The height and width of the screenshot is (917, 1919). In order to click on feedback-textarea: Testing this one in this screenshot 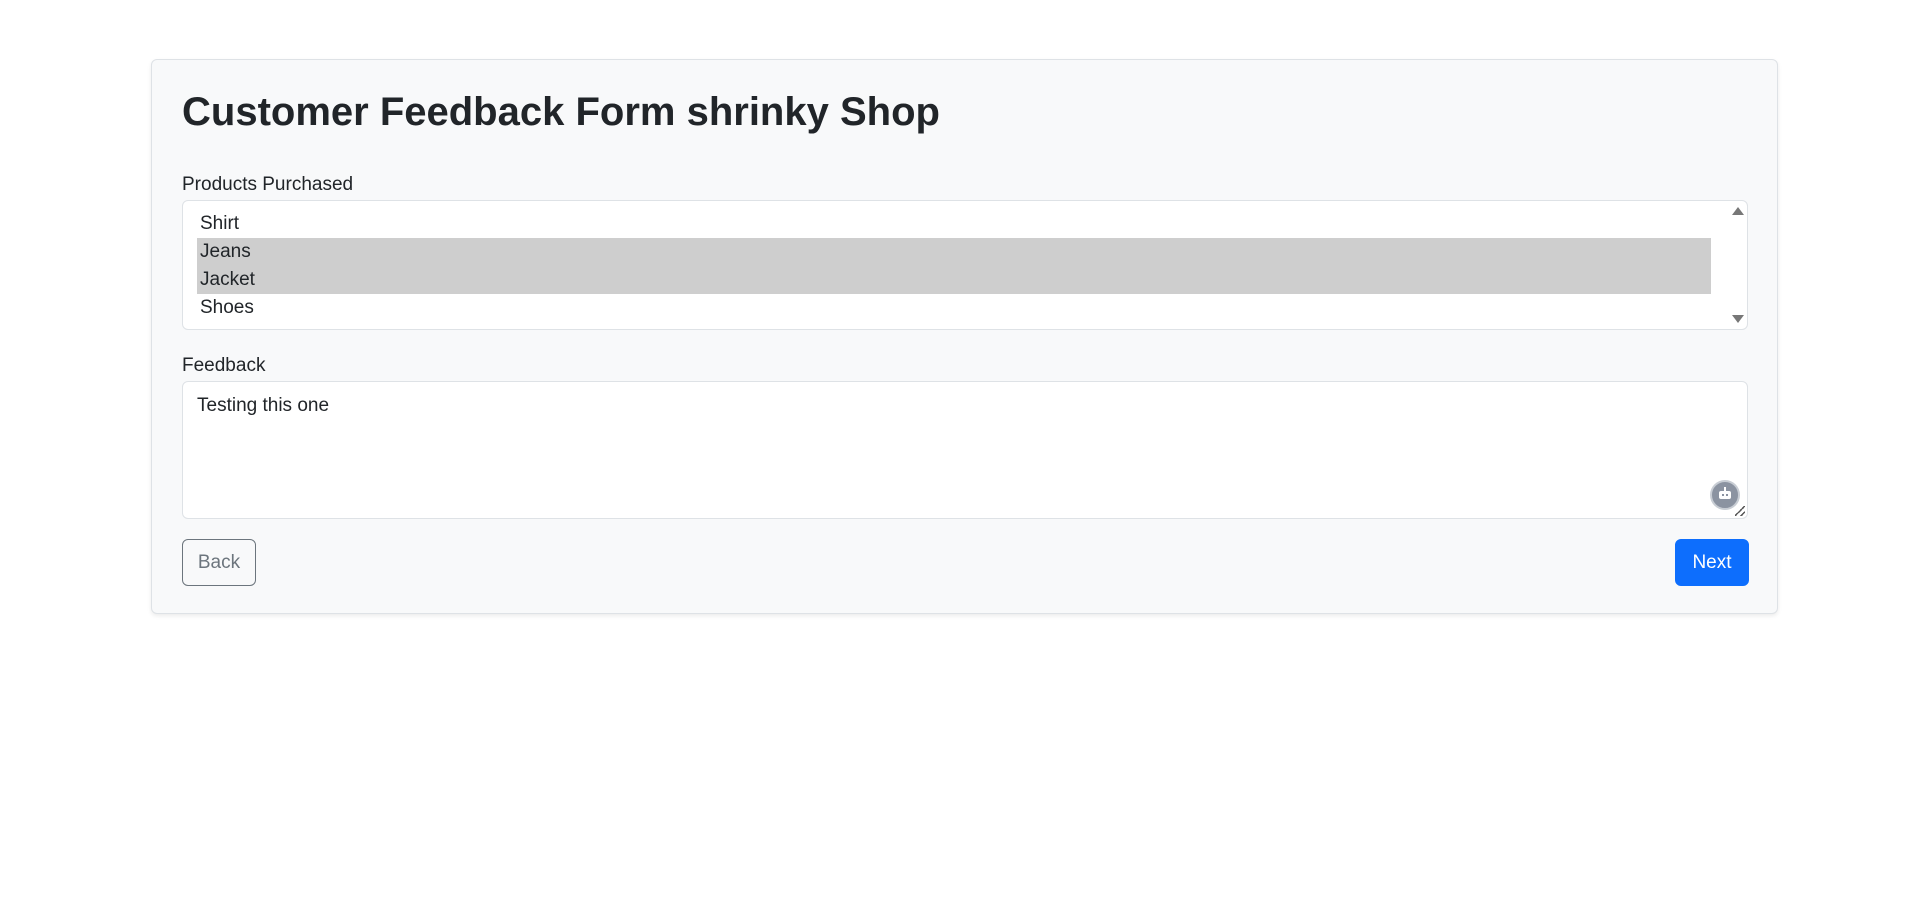, I will do `click(965, 450)`.